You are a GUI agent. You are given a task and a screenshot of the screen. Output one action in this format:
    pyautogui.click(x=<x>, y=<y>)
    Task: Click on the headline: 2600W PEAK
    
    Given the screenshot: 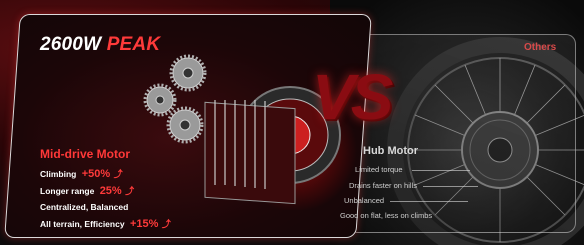 What is the action you would take?
    pyautogui.click(x=100, y=45)
    